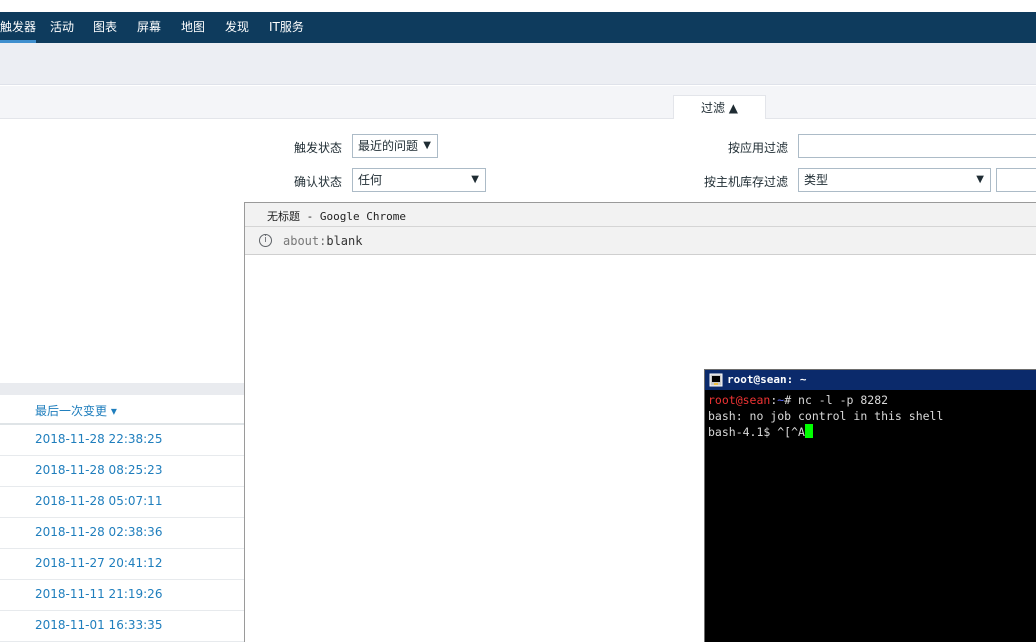 Image resolution: width=1036 pixels, height=642 pixels. What do you see at coordinates (388, 146) in the screenshot?
I see `trigger-state-value: 最近的问题` at bounding box center [388, 146].